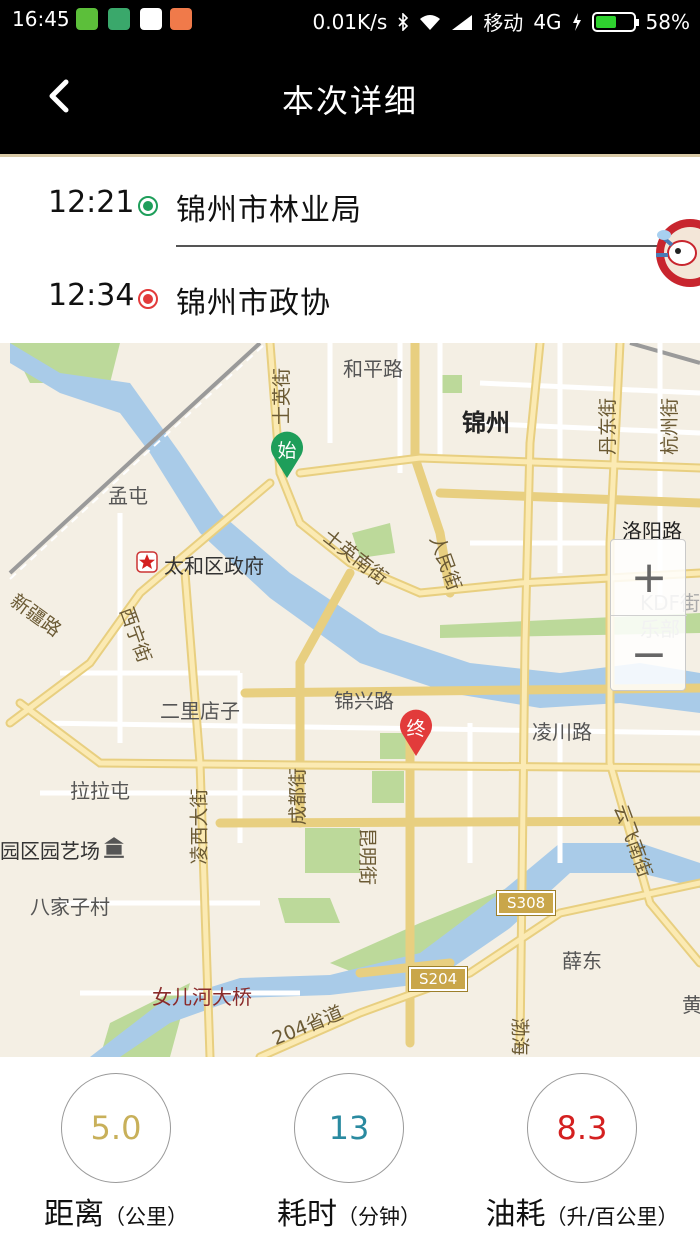 This screenshot has width=700, height=1244. I want to click on carrier-name: 移动, so click(503, 23).